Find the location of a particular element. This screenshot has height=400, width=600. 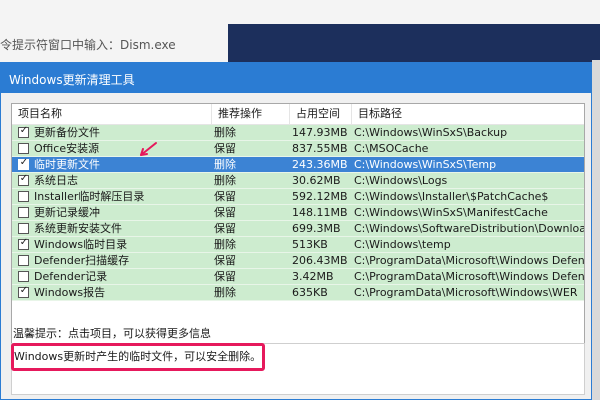

table-row: Office安装源 保留 837.55MB C:\MSOCache is located at coordinates (298, 149).